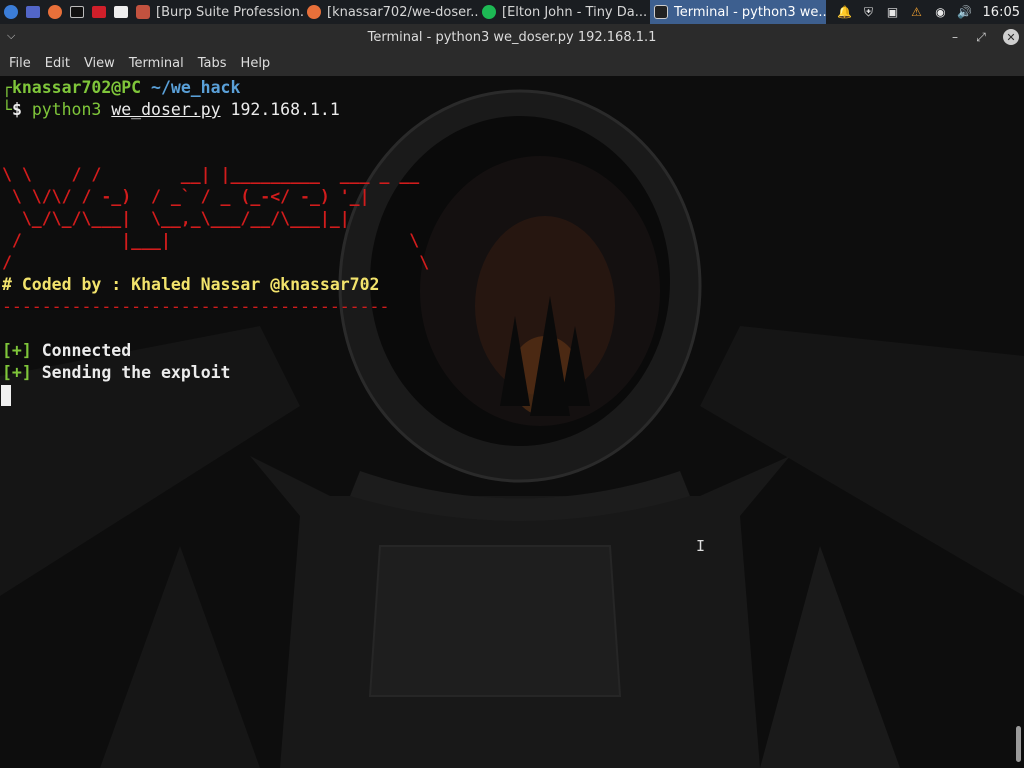 The image size is (1024, 768). What do you see at coordinates (314, 12) in the screenshot?
I see `firefox-icon` at bounding box center [314, 12].